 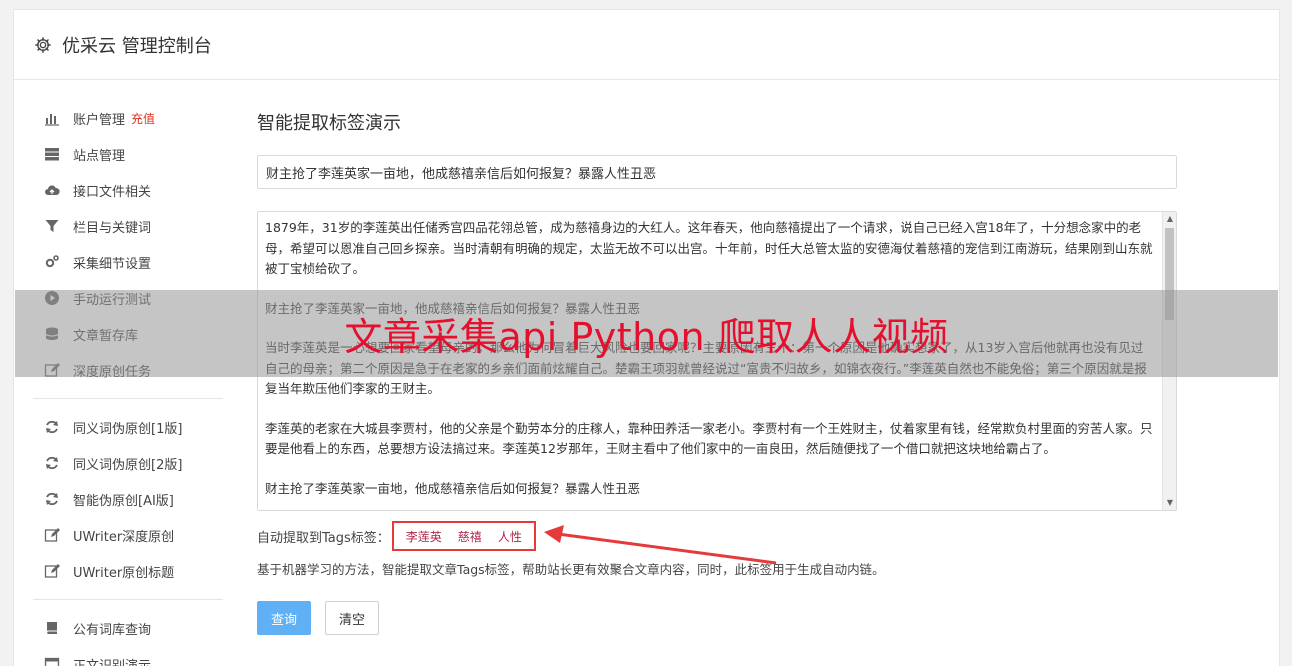 I want to click on sidebar-item-group1-3: 栏目与关键词, so click(x=128, y=226).